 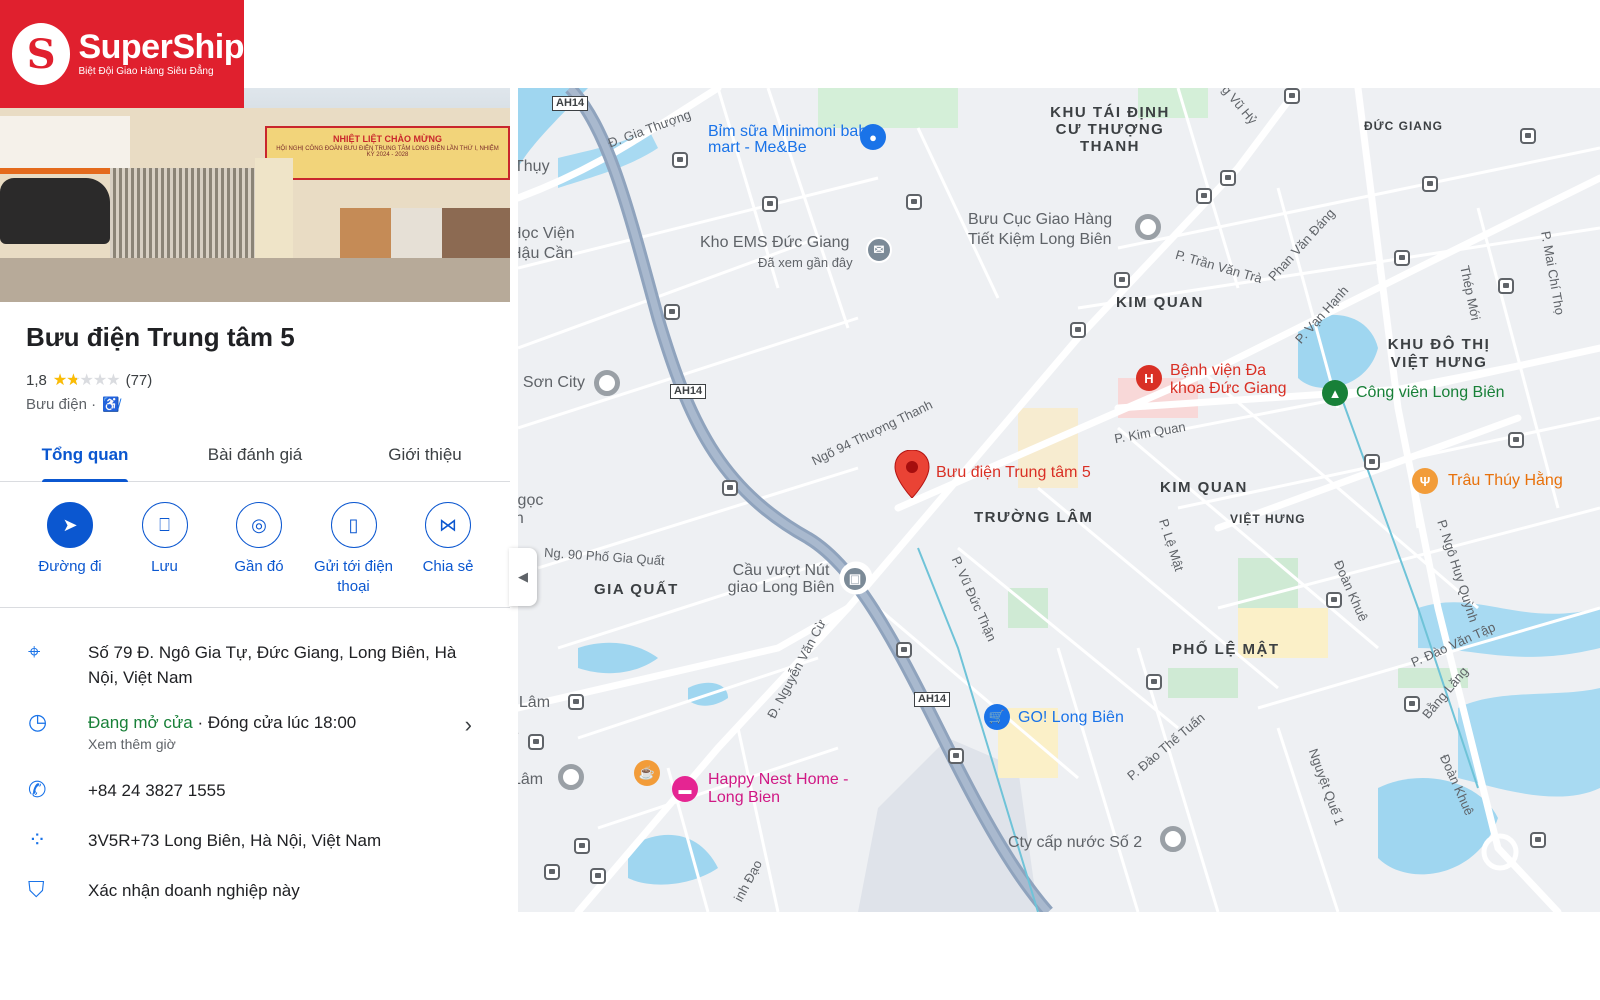 I want to click on save-button: ⎕ Lưu, so click(x=165, y=549).